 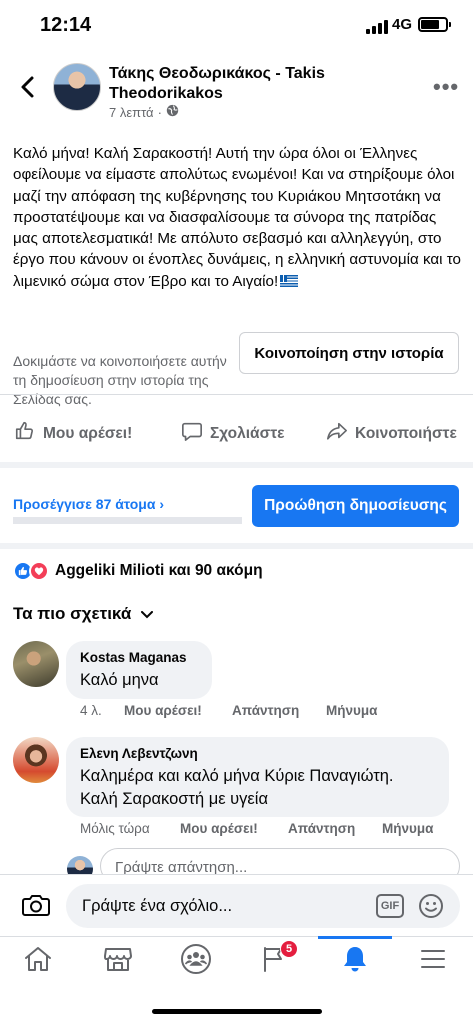 I want to click on signal-icon, so click(x=377, y=27).